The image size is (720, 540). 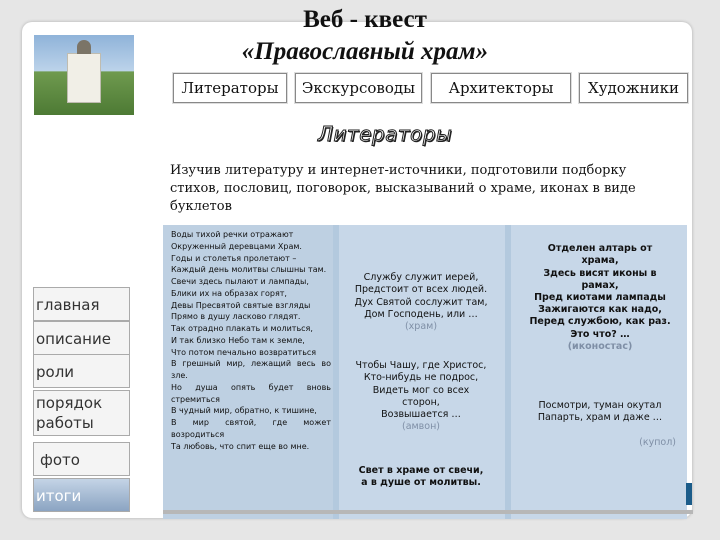 What do you see at coordinates (81, 413) in the screenshot?
I see `sidebar-item-workflow: порядок работы` at bounding box center [81, 413].